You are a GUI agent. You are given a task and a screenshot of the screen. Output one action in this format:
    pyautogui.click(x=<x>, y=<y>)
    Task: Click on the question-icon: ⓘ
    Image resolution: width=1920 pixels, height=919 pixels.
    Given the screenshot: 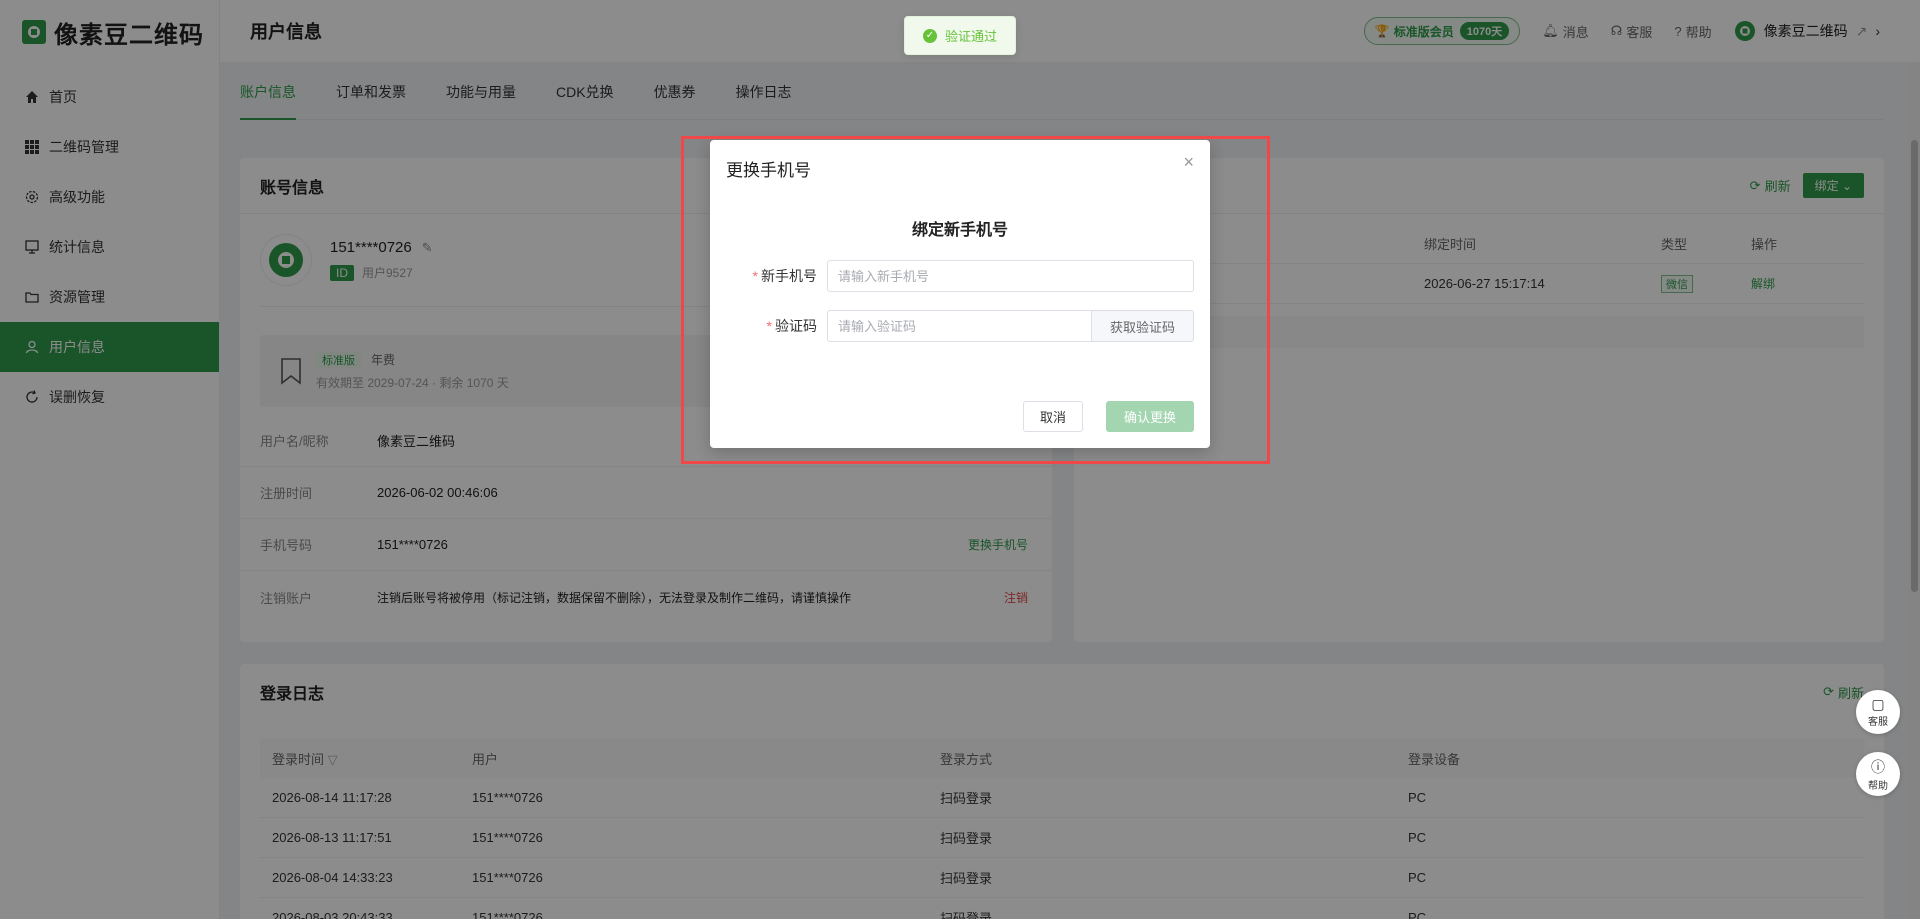 What is the action you would take?
    pyautogui.click(x=1878, y=766)
    